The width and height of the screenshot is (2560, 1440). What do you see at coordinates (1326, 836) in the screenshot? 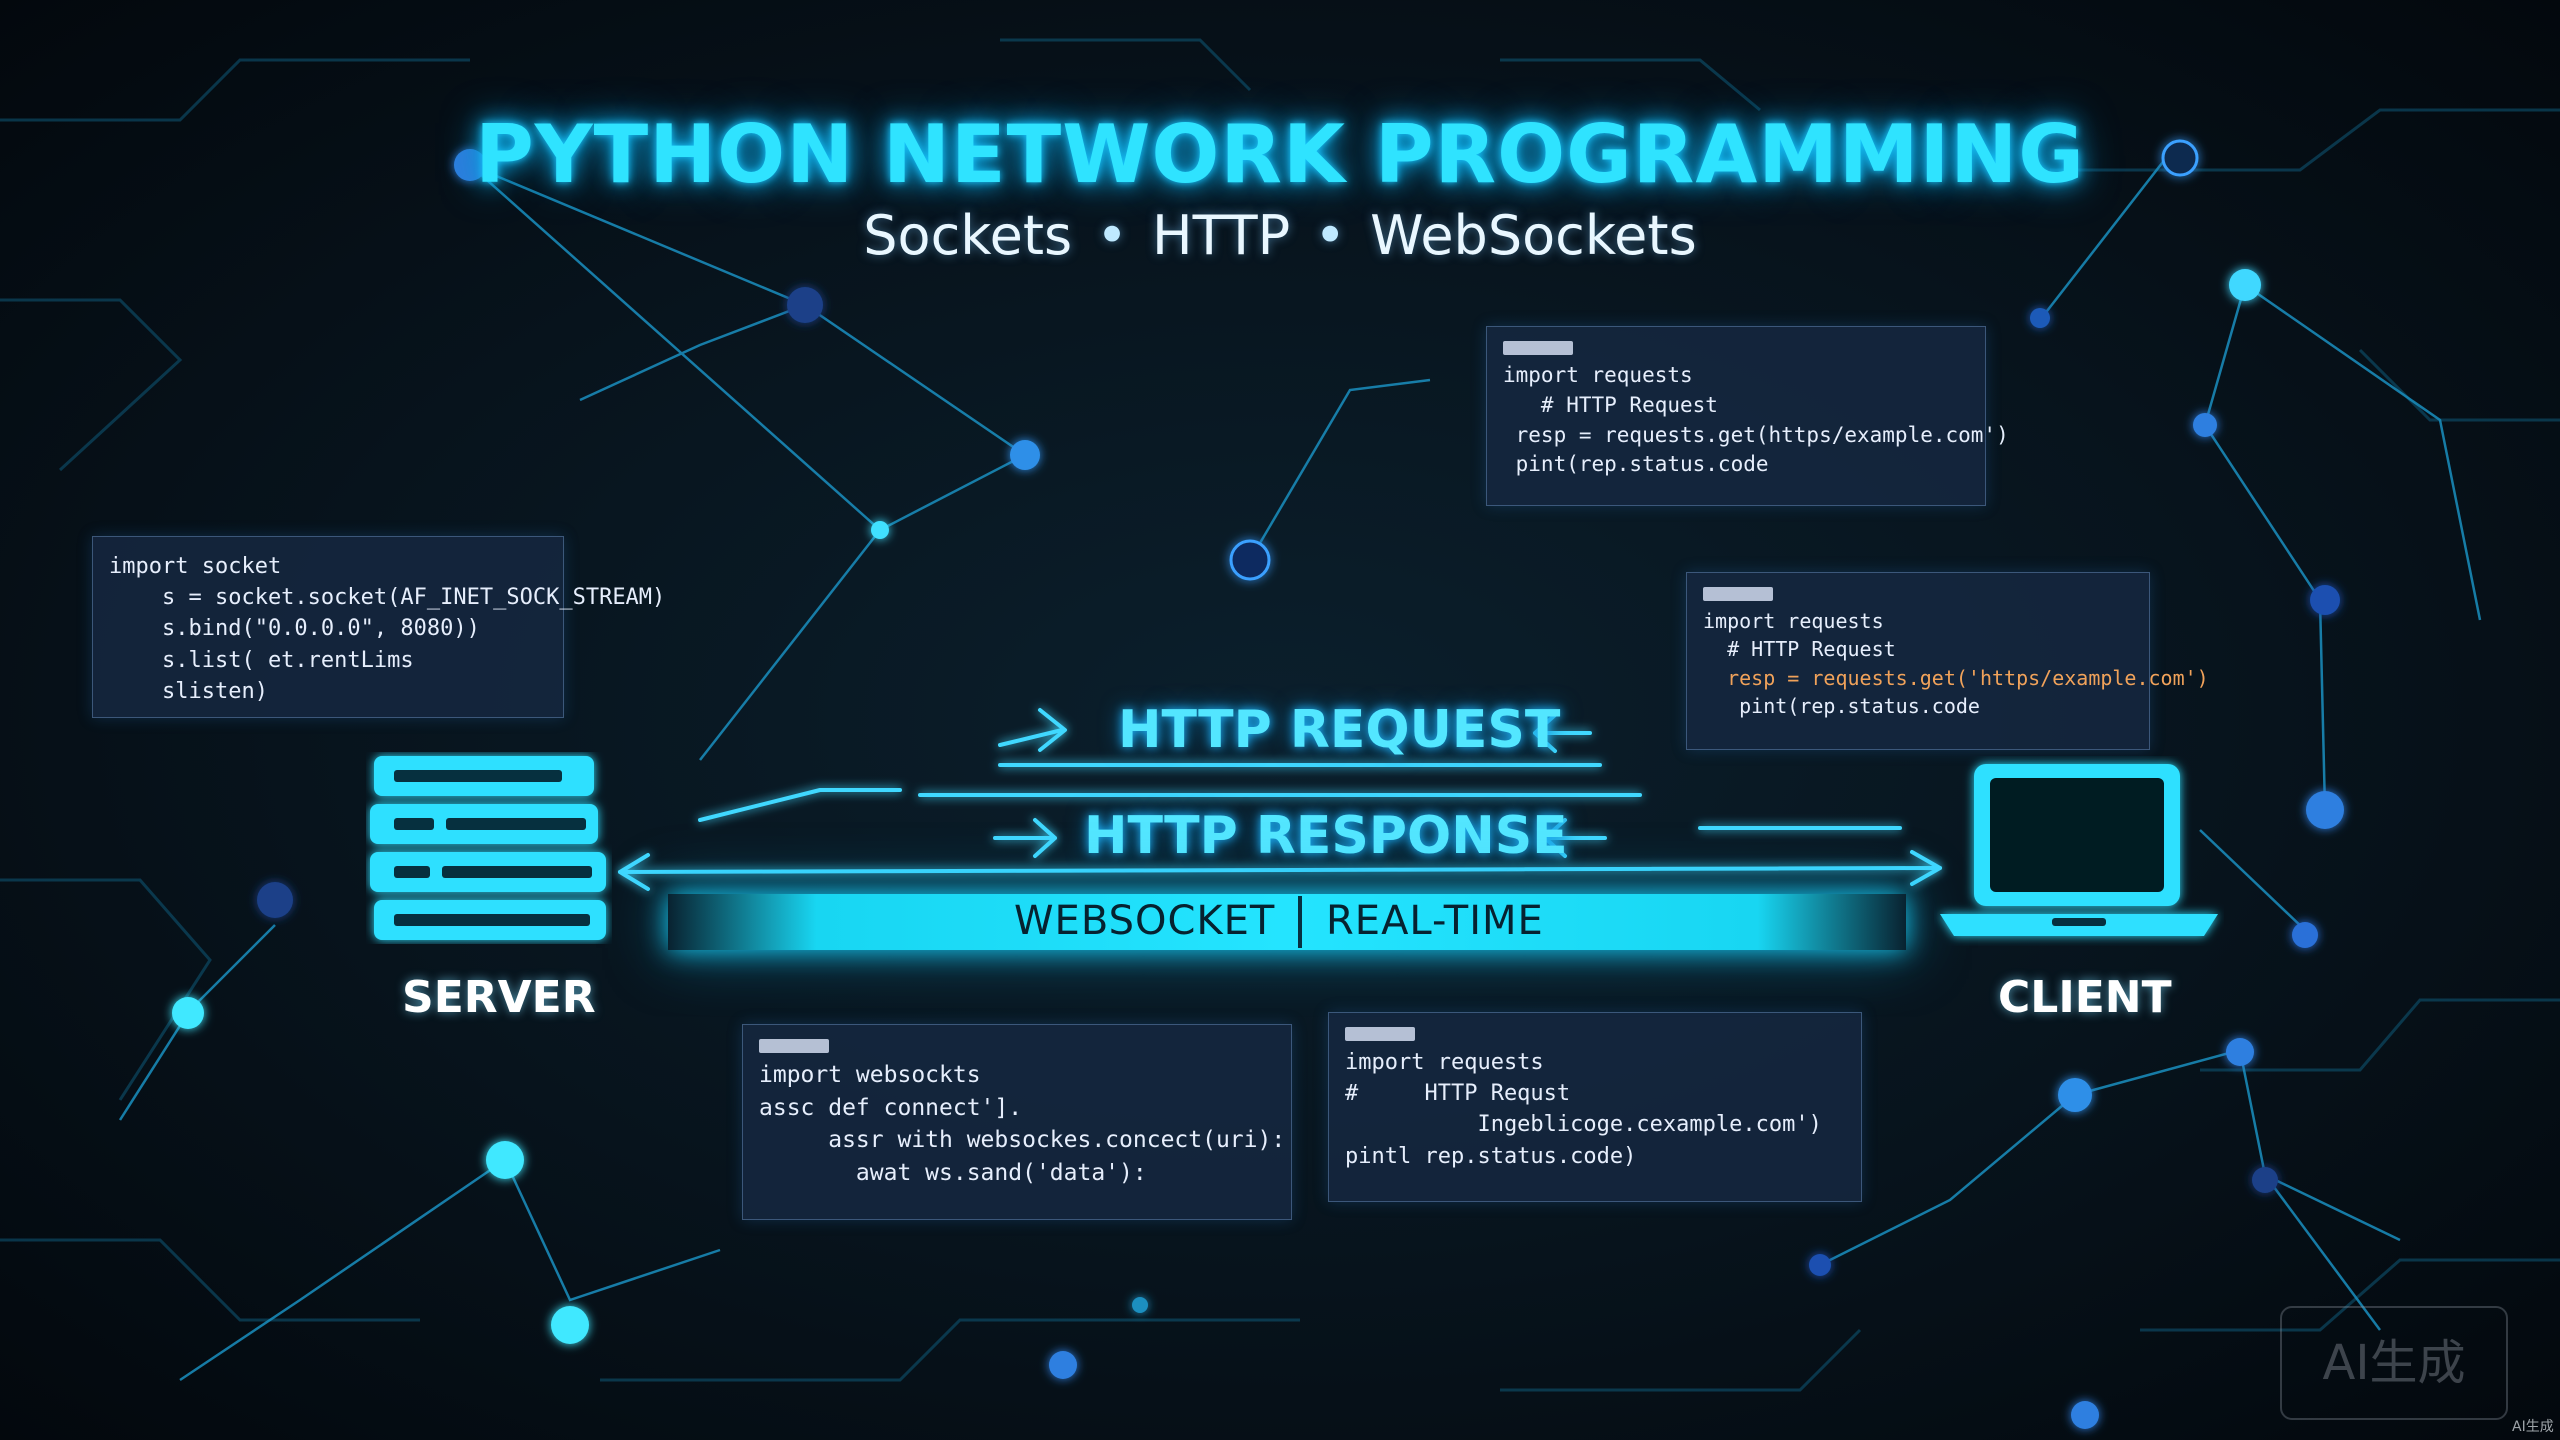
I see `http-response-label: HTTP RESPONSE` at bounding box center [1326, 836].